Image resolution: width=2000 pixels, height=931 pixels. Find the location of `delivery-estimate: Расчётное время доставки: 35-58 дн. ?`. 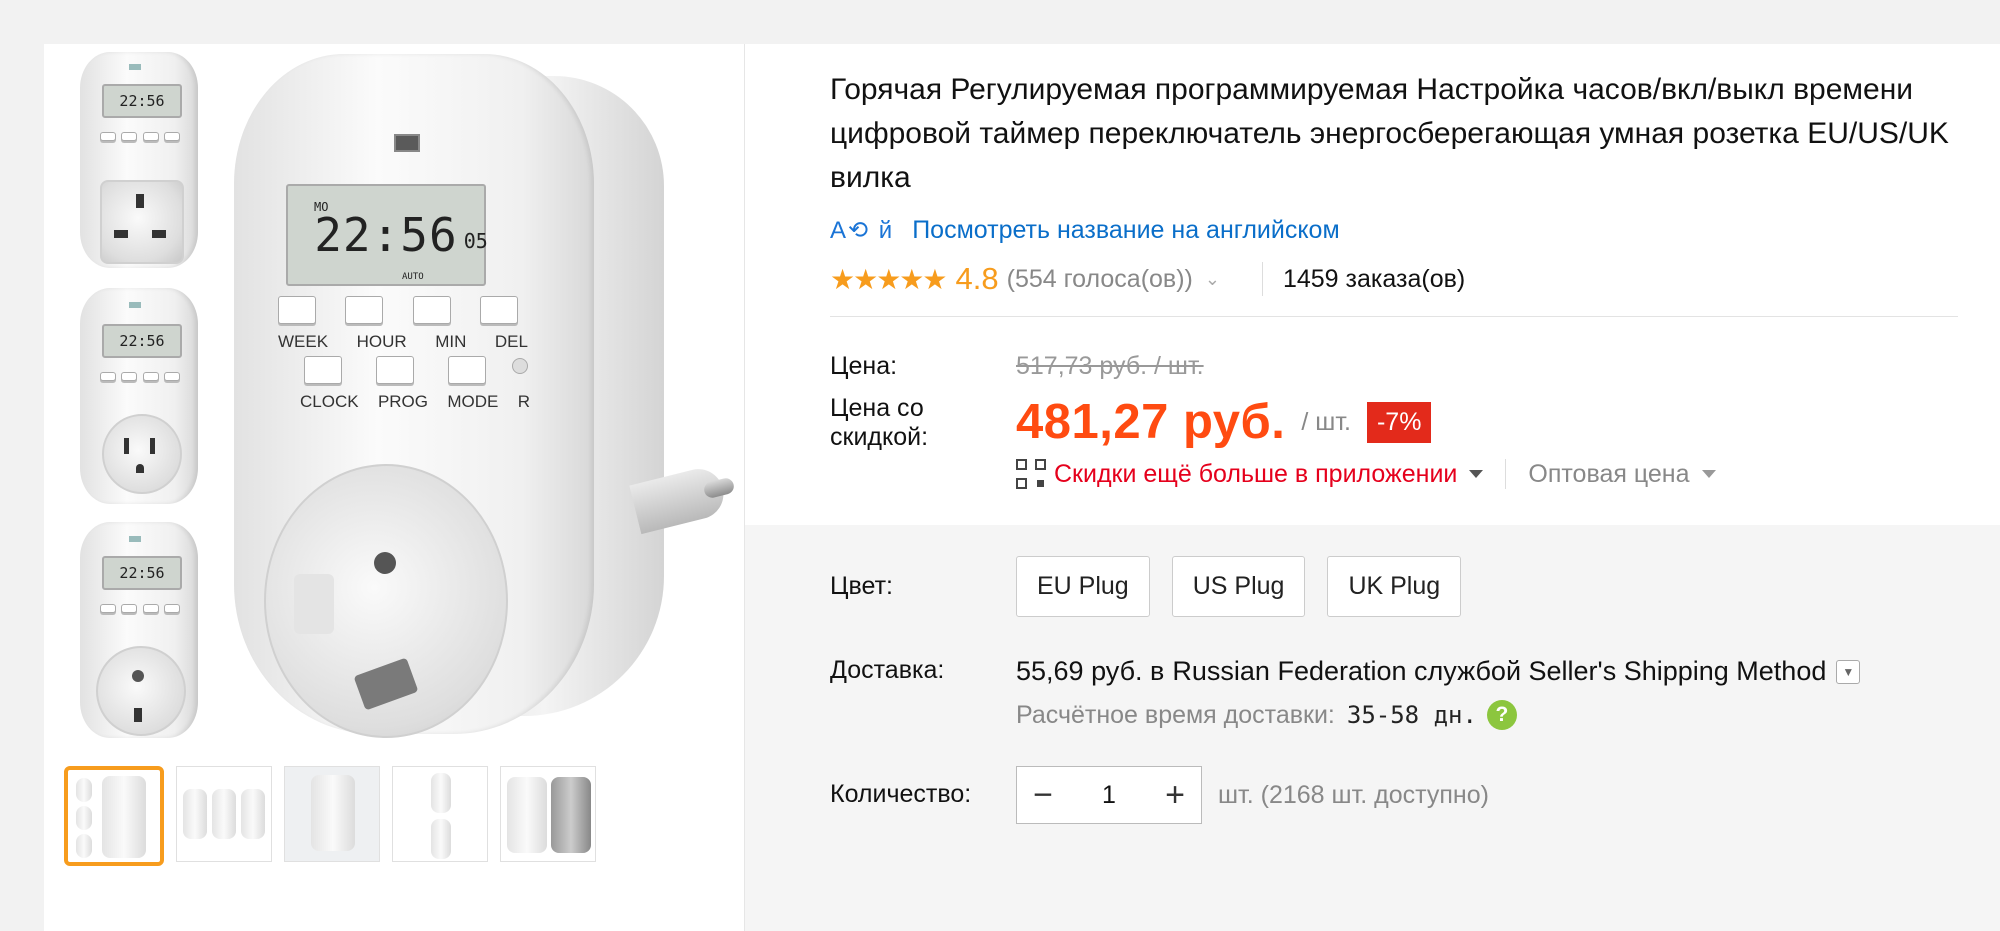

delivery-estimate: Расчётное время доставки: 35-58 дн. ? is located at coordinates (1266, 715).